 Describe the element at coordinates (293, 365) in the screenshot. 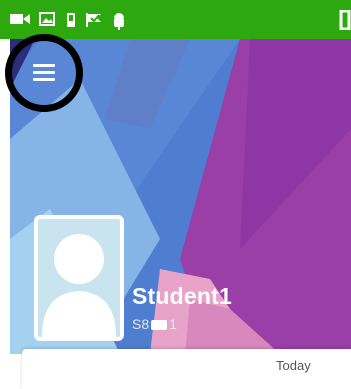

I see `card-date-label: Today` at that location.